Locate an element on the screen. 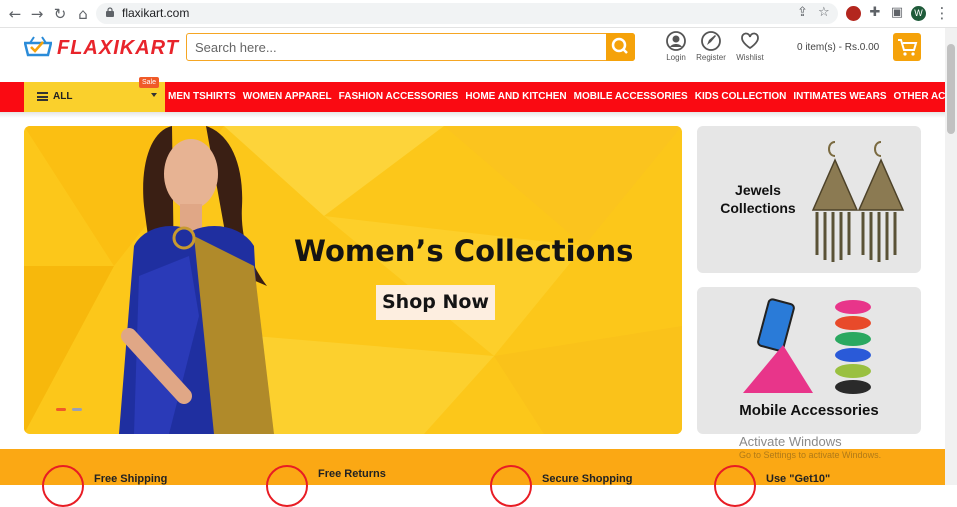  slider-dot is located at coordinates (77, 409).